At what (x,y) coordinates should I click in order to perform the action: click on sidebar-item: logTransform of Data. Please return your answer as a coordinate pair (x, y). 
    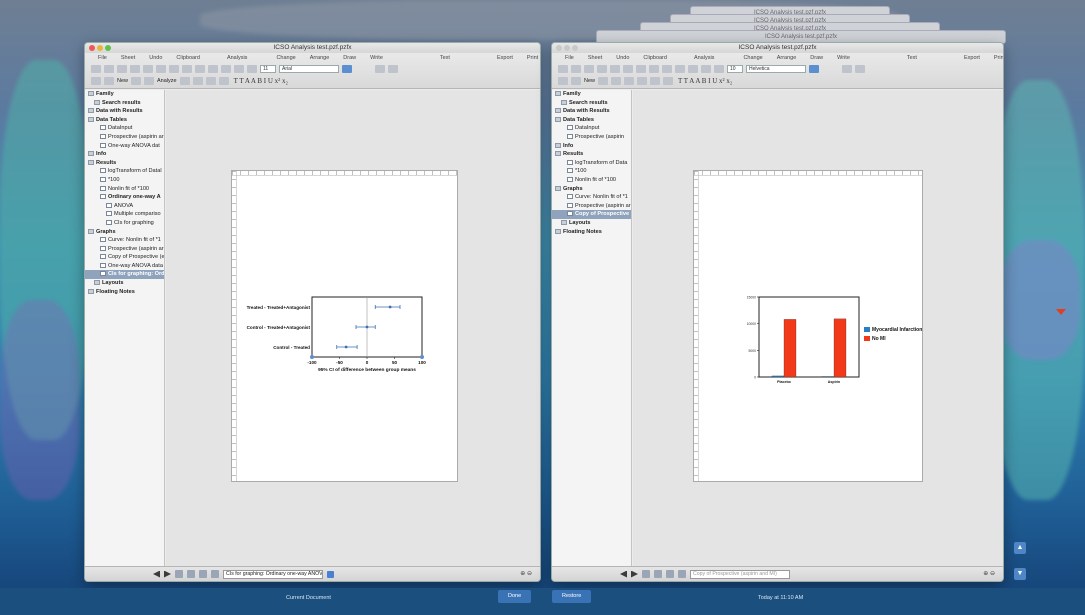
    Looking at the image, I should click on (591, 163).